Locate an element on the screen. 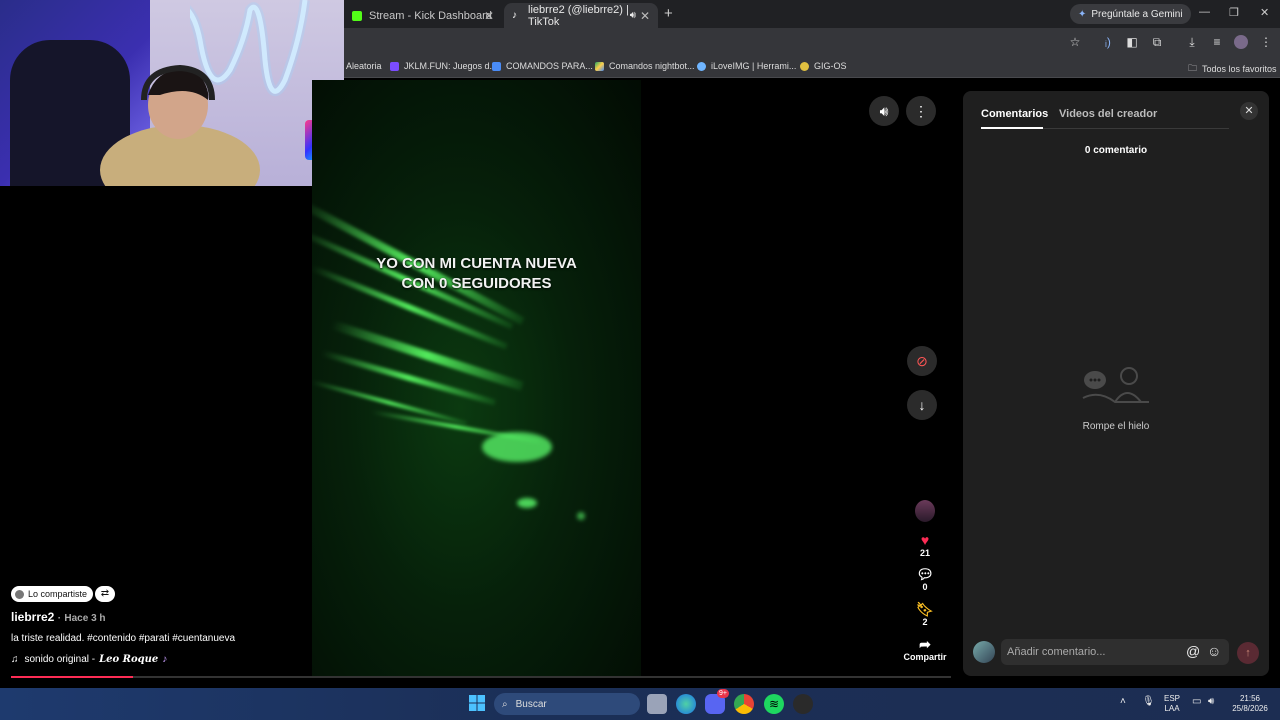 Image resolution: width=1280 pixels, height=720 pixels. all-favorites-folder: 🗀 Todos los favoritos is located at coordinates (1232, 69).